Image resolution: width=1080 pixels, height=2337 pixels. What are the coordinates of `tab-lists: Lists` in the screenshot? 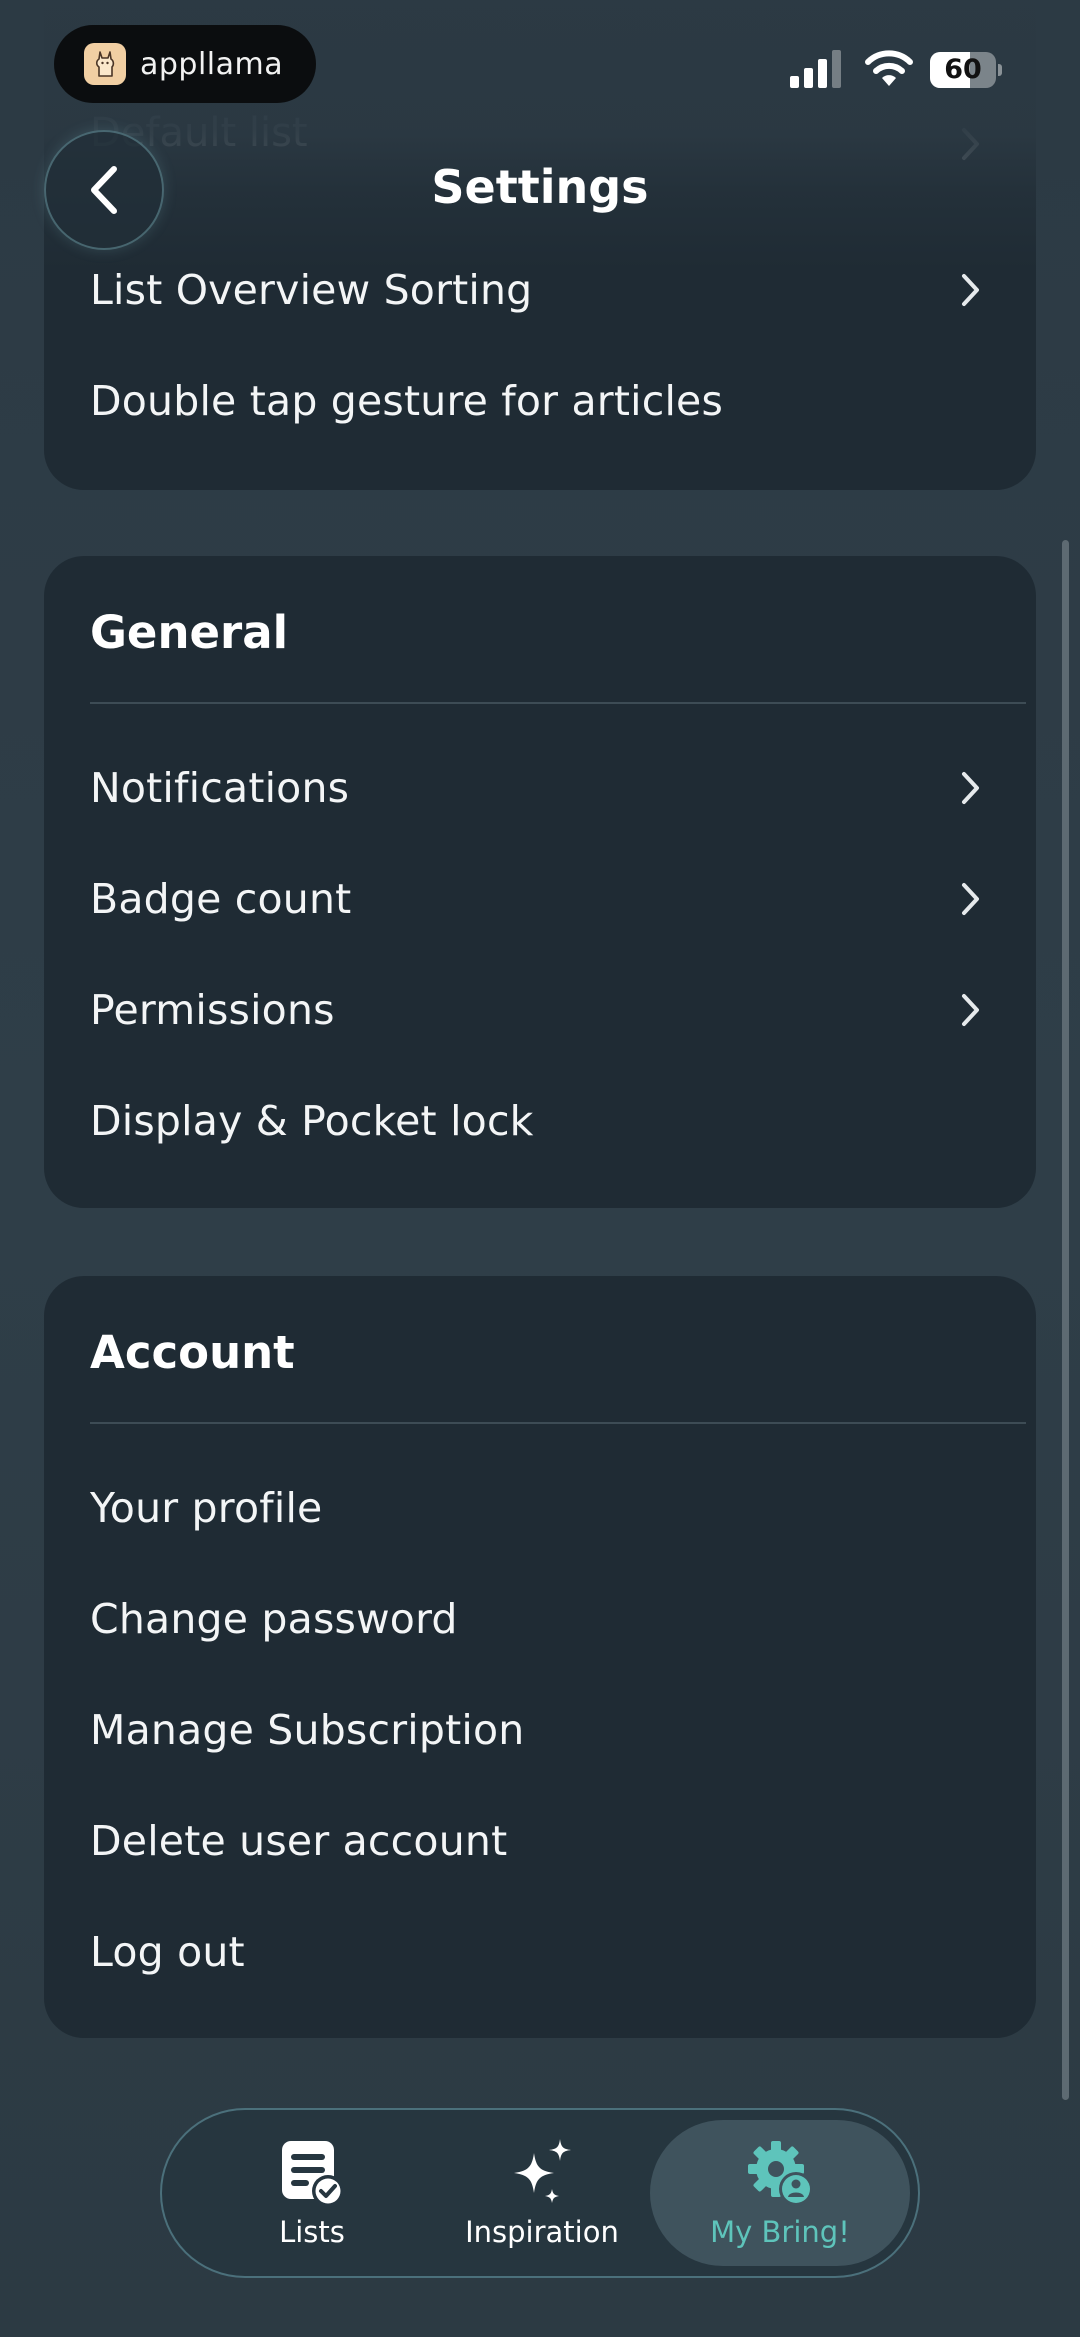 It's located at (312, 2193).